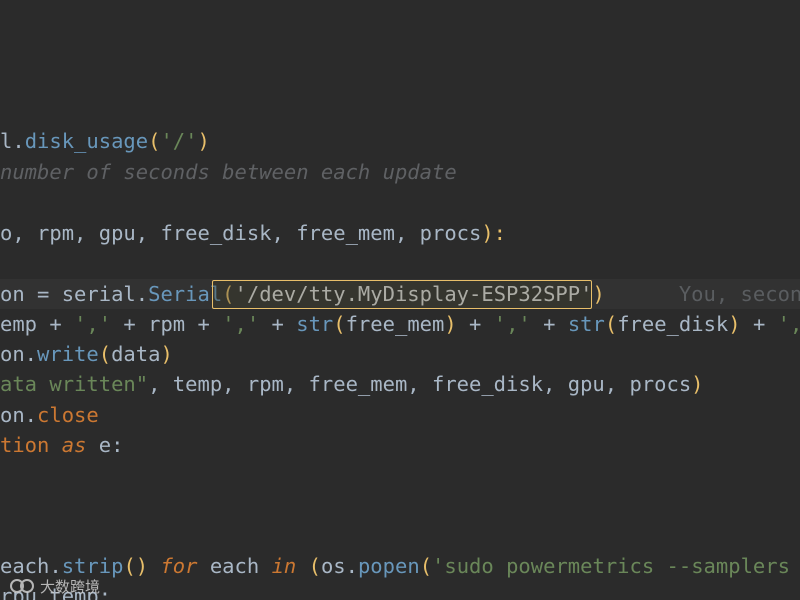 The image size is (800, 600). I want to click on code-line-close: on.close, so click(400, 415).